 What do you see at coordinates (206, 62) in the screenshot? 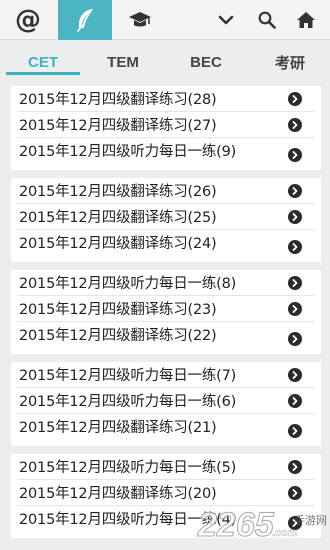
I see `tab-bec: BEC` at bounding box center [206, 62].